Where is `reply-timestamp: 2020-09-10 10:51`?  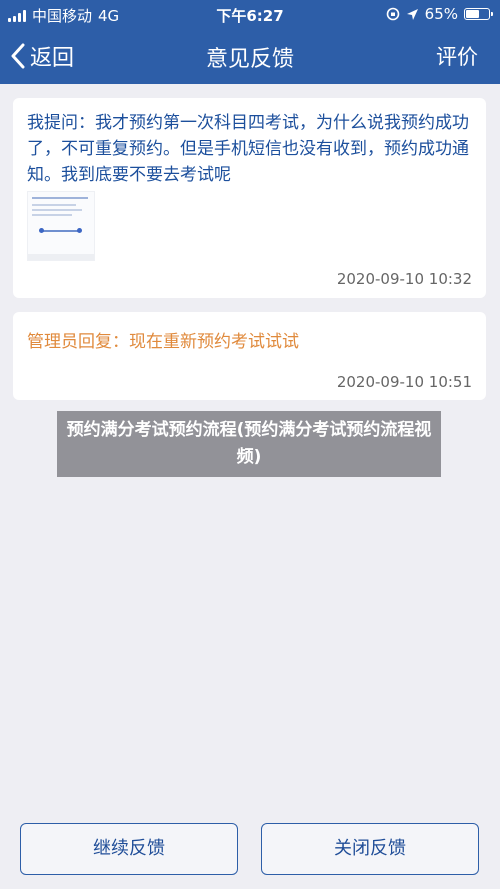 reply-timestamp: 2020-09-10 10:51 is located at coordinates (404, 382).